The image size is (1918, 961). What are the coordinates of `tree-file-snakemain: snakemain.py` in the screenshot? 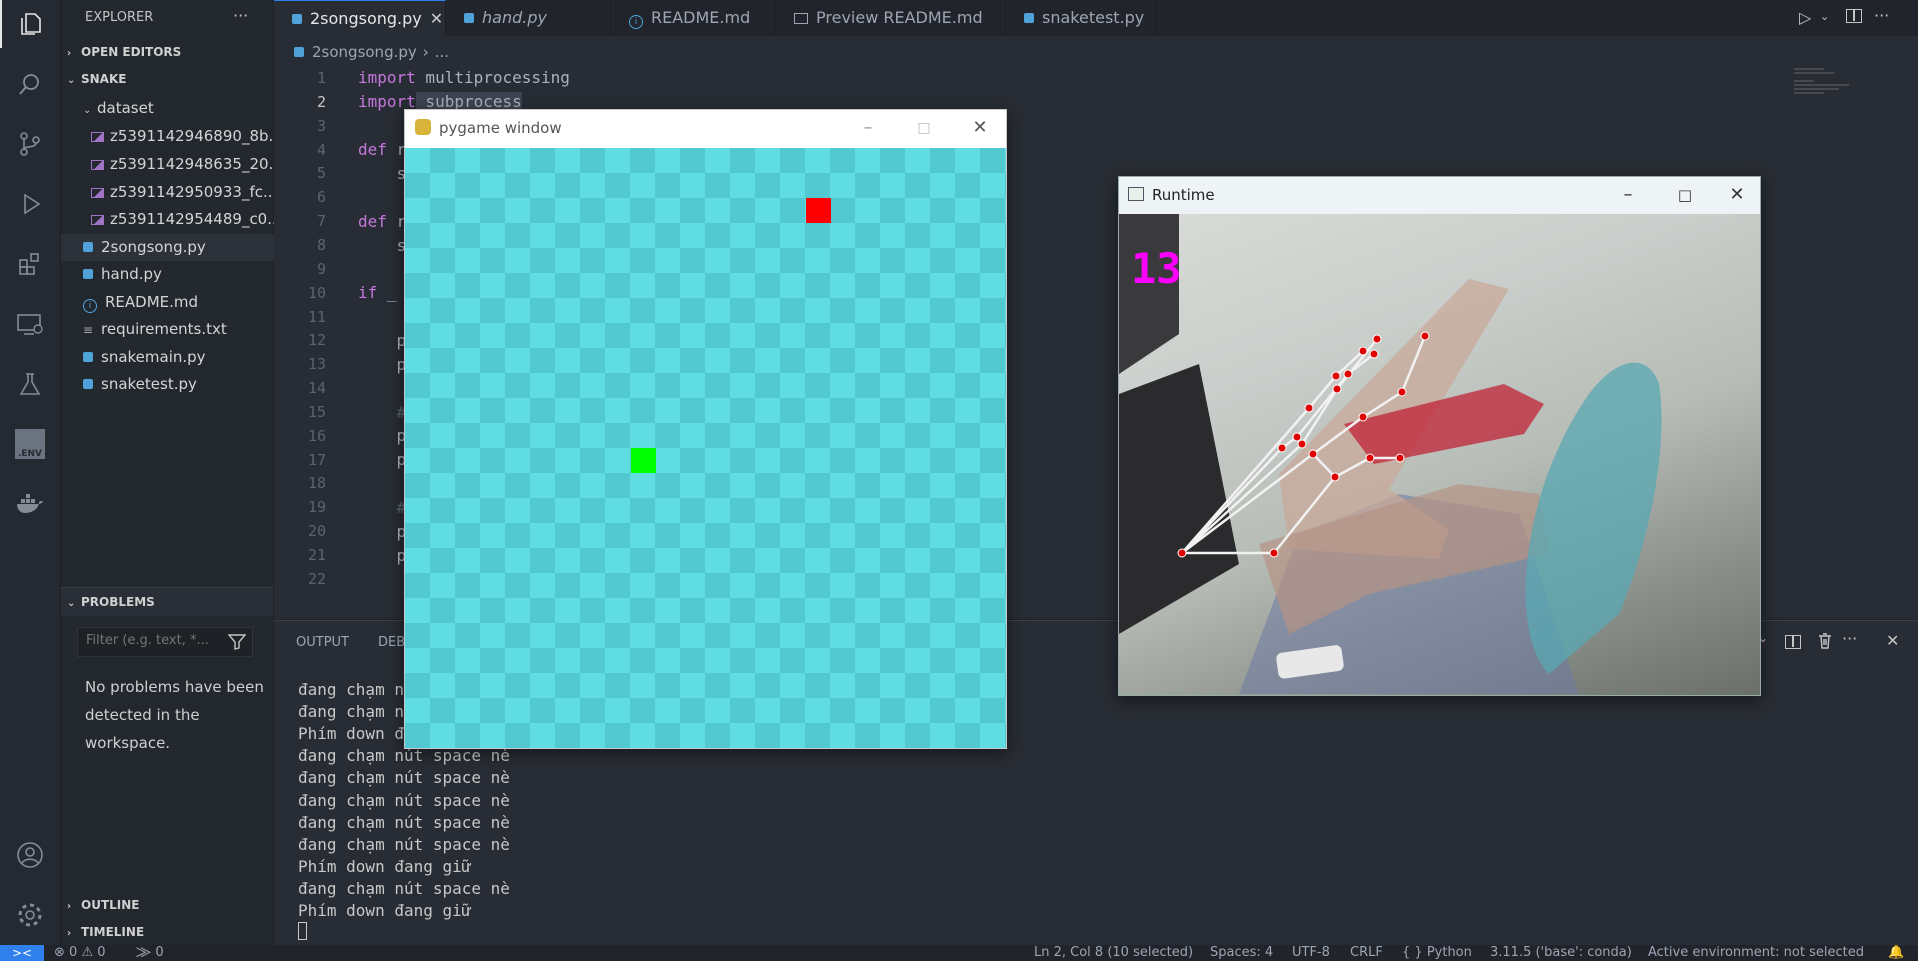 It's located at (178, 357).